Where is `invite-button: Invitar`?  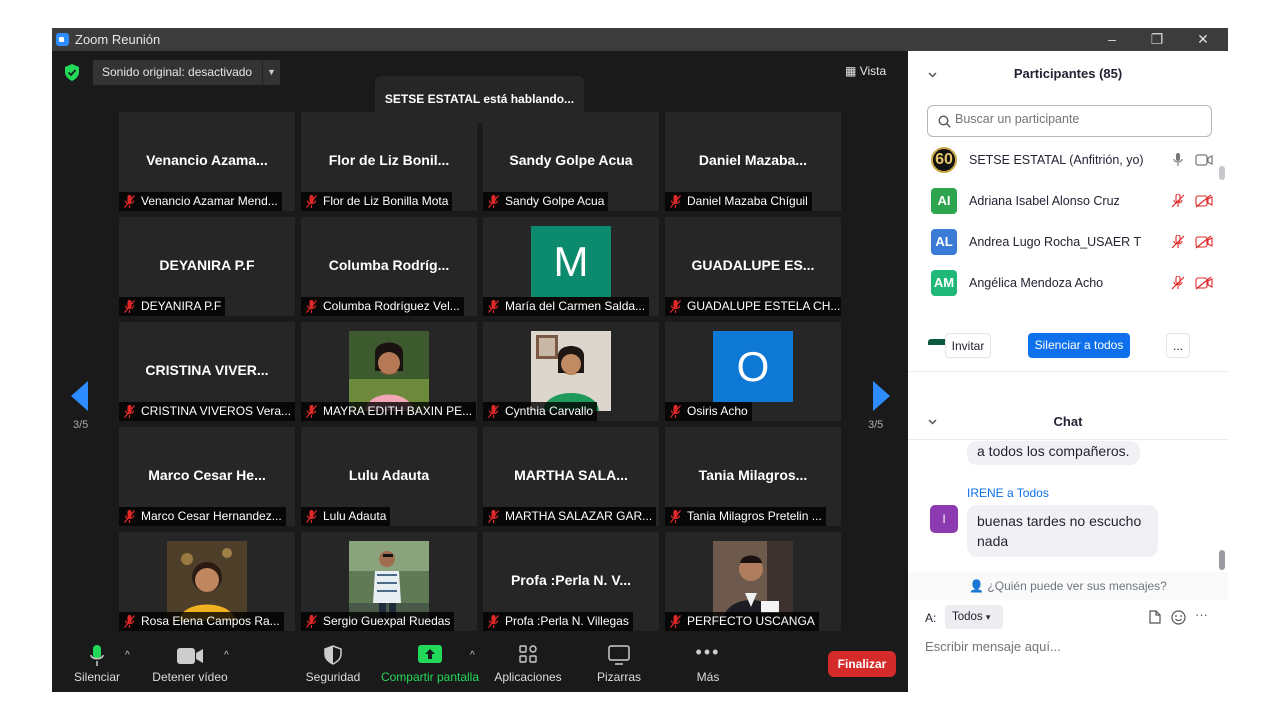 invite-button: Invitar is located at coordinates (968, 345).